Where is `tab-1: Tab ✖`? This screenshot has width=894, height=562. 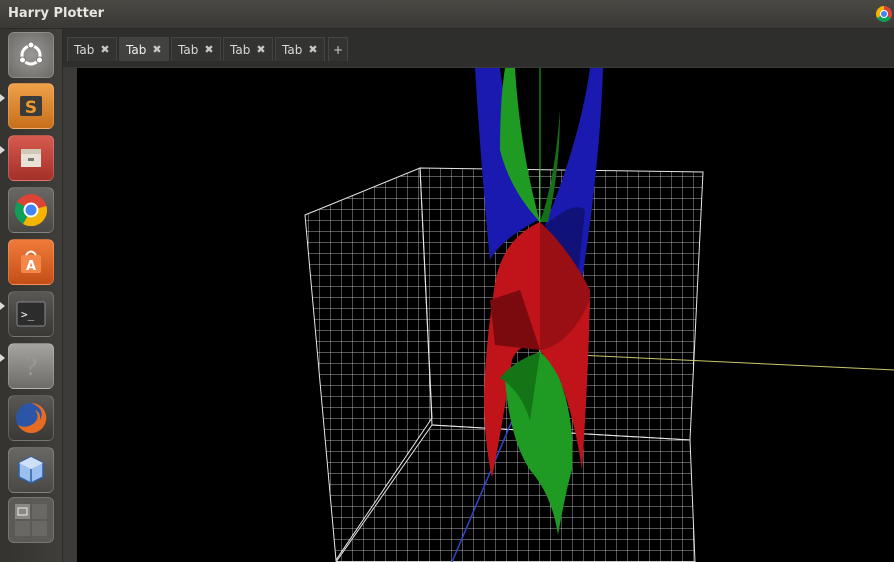 tab-1: Tab ✖ is located at coordinates (92, 49).